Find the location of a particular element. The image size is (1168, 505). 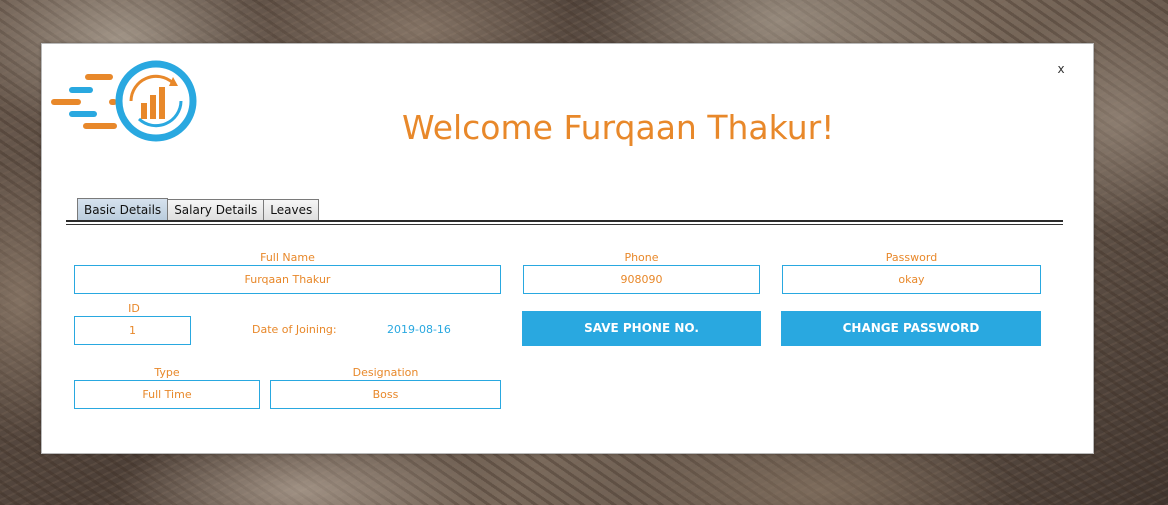

date-of-joining-label: Date of Joining: is located at coordinates (294, 329).